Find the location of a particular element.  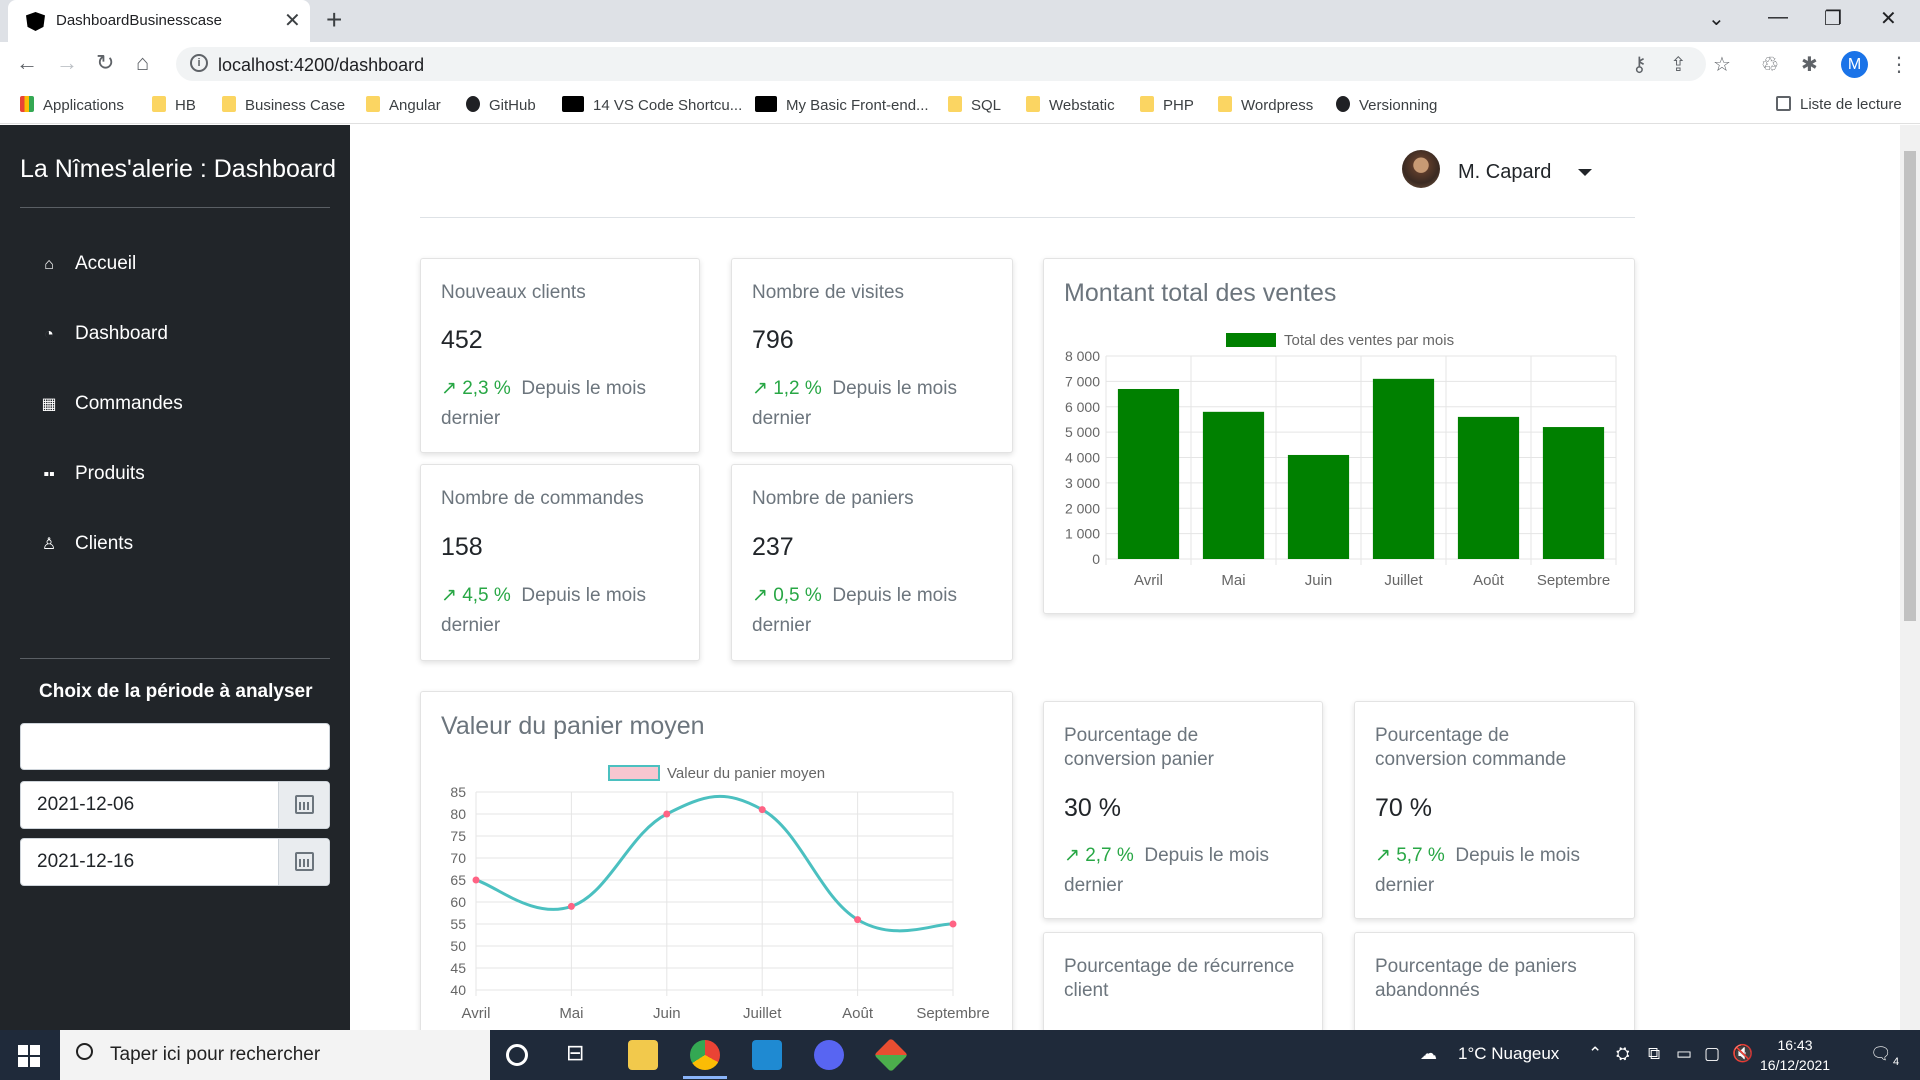

vscode-icon is located at coordinates (767, 1055).